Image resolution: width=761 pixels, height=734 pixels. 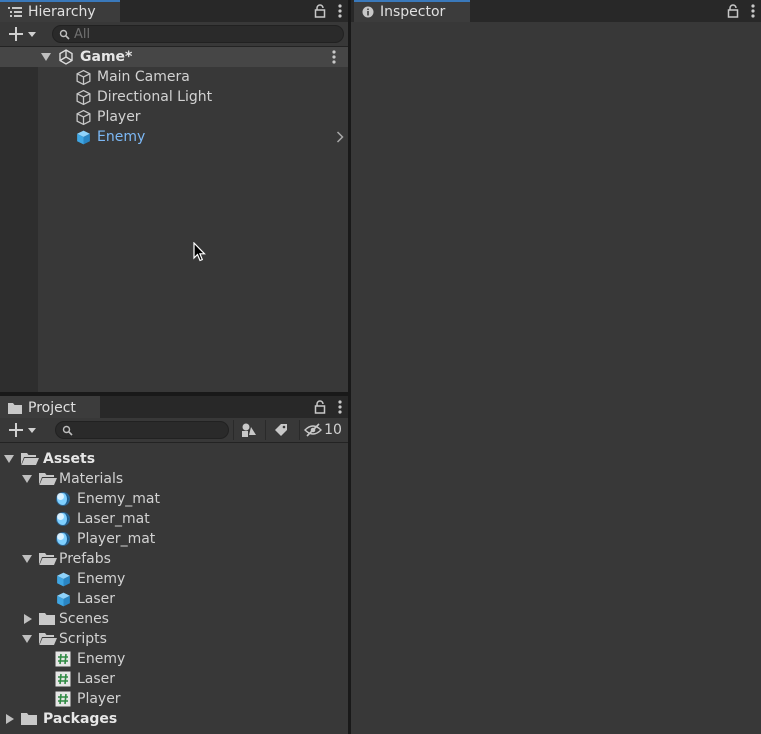 I want to click on project-toolbar: 10, so click(x=174, y=430).